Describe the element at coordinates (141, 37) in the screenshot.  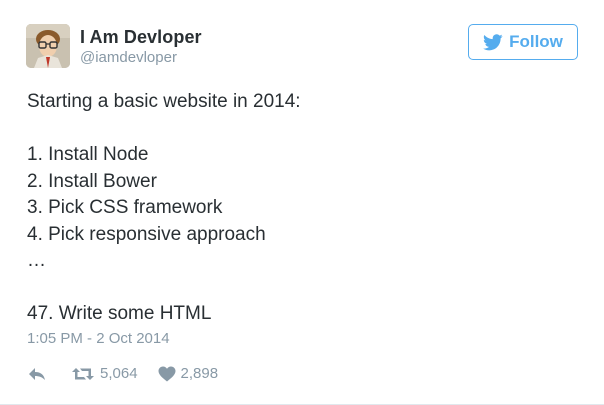
I see `display-name: I Am Devloper` at that location.